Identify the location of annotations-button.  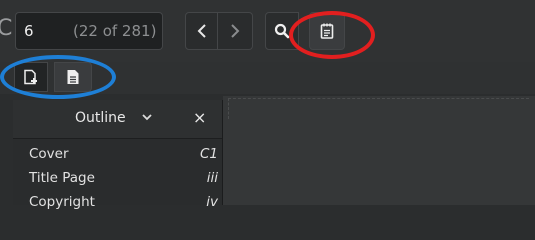
(327, 31).